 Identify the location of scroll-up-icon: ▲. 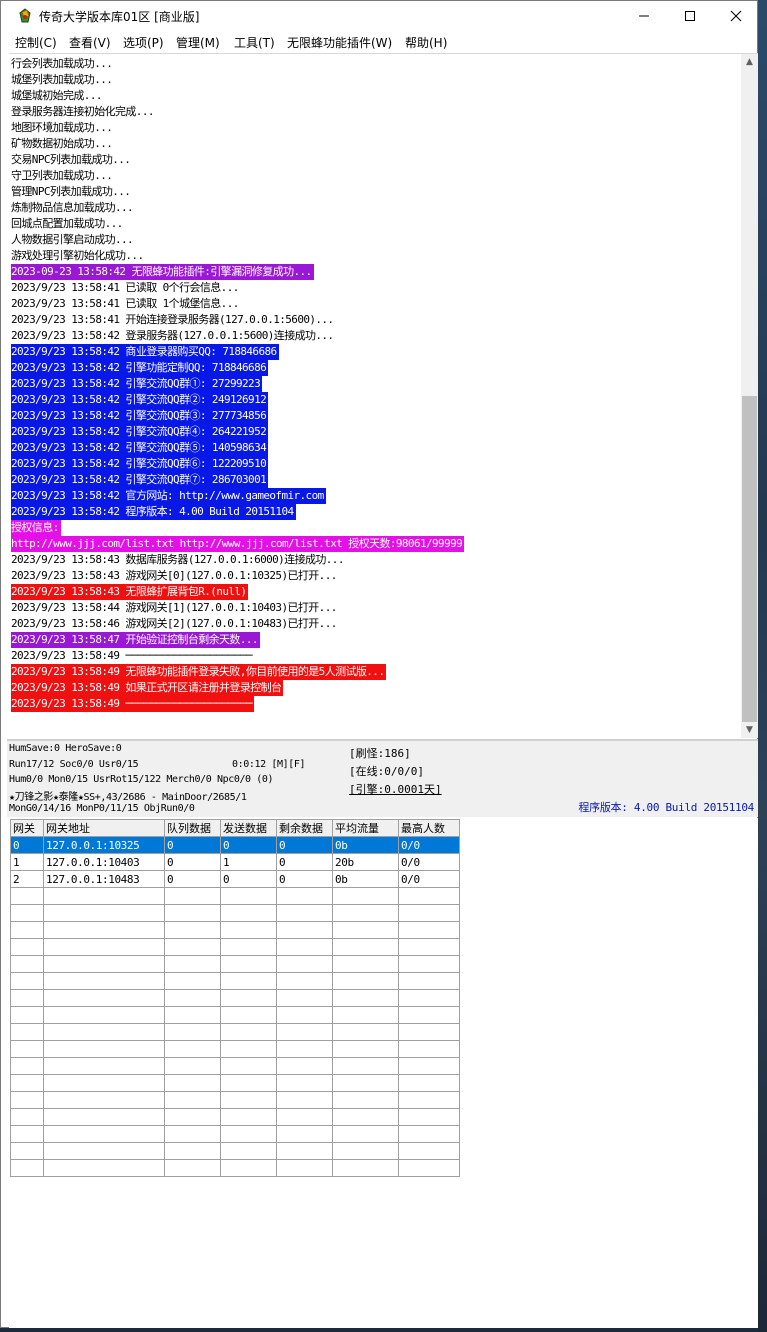
(749, 62).